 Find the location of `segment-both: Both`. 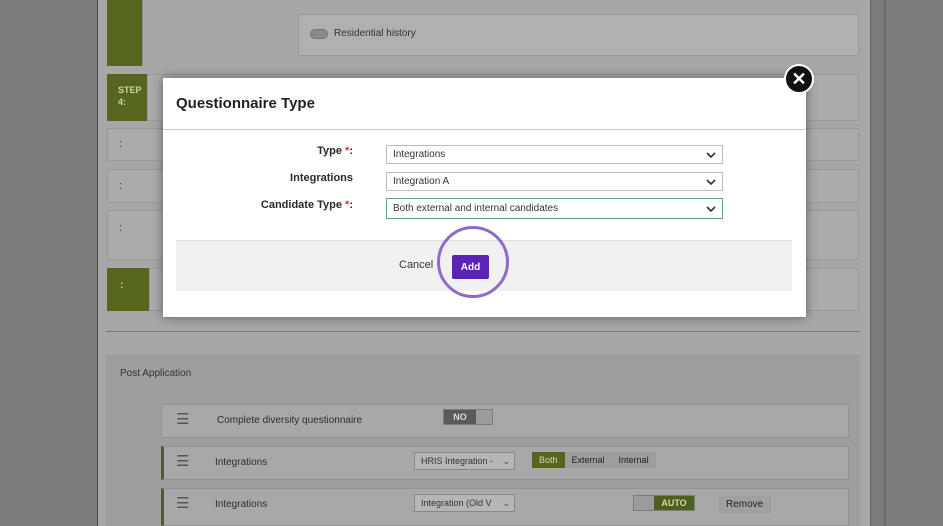

segment-both: Both is located at coordinates (548, 460).